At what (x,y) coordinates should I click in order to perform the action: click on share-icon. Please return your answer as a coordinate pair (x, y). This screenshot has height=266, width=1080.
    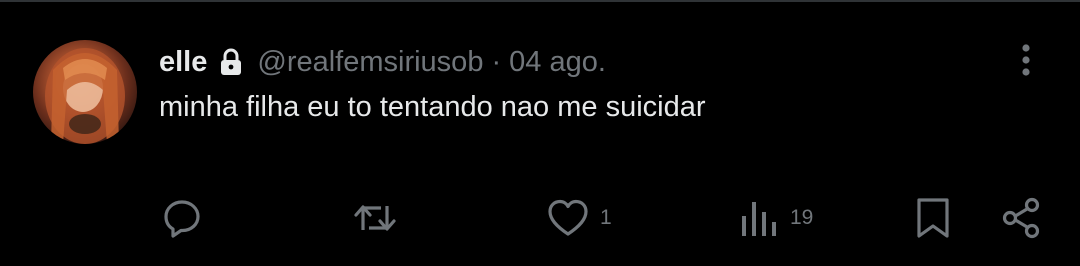
    Looking at the image, I should click on (1021, 218).